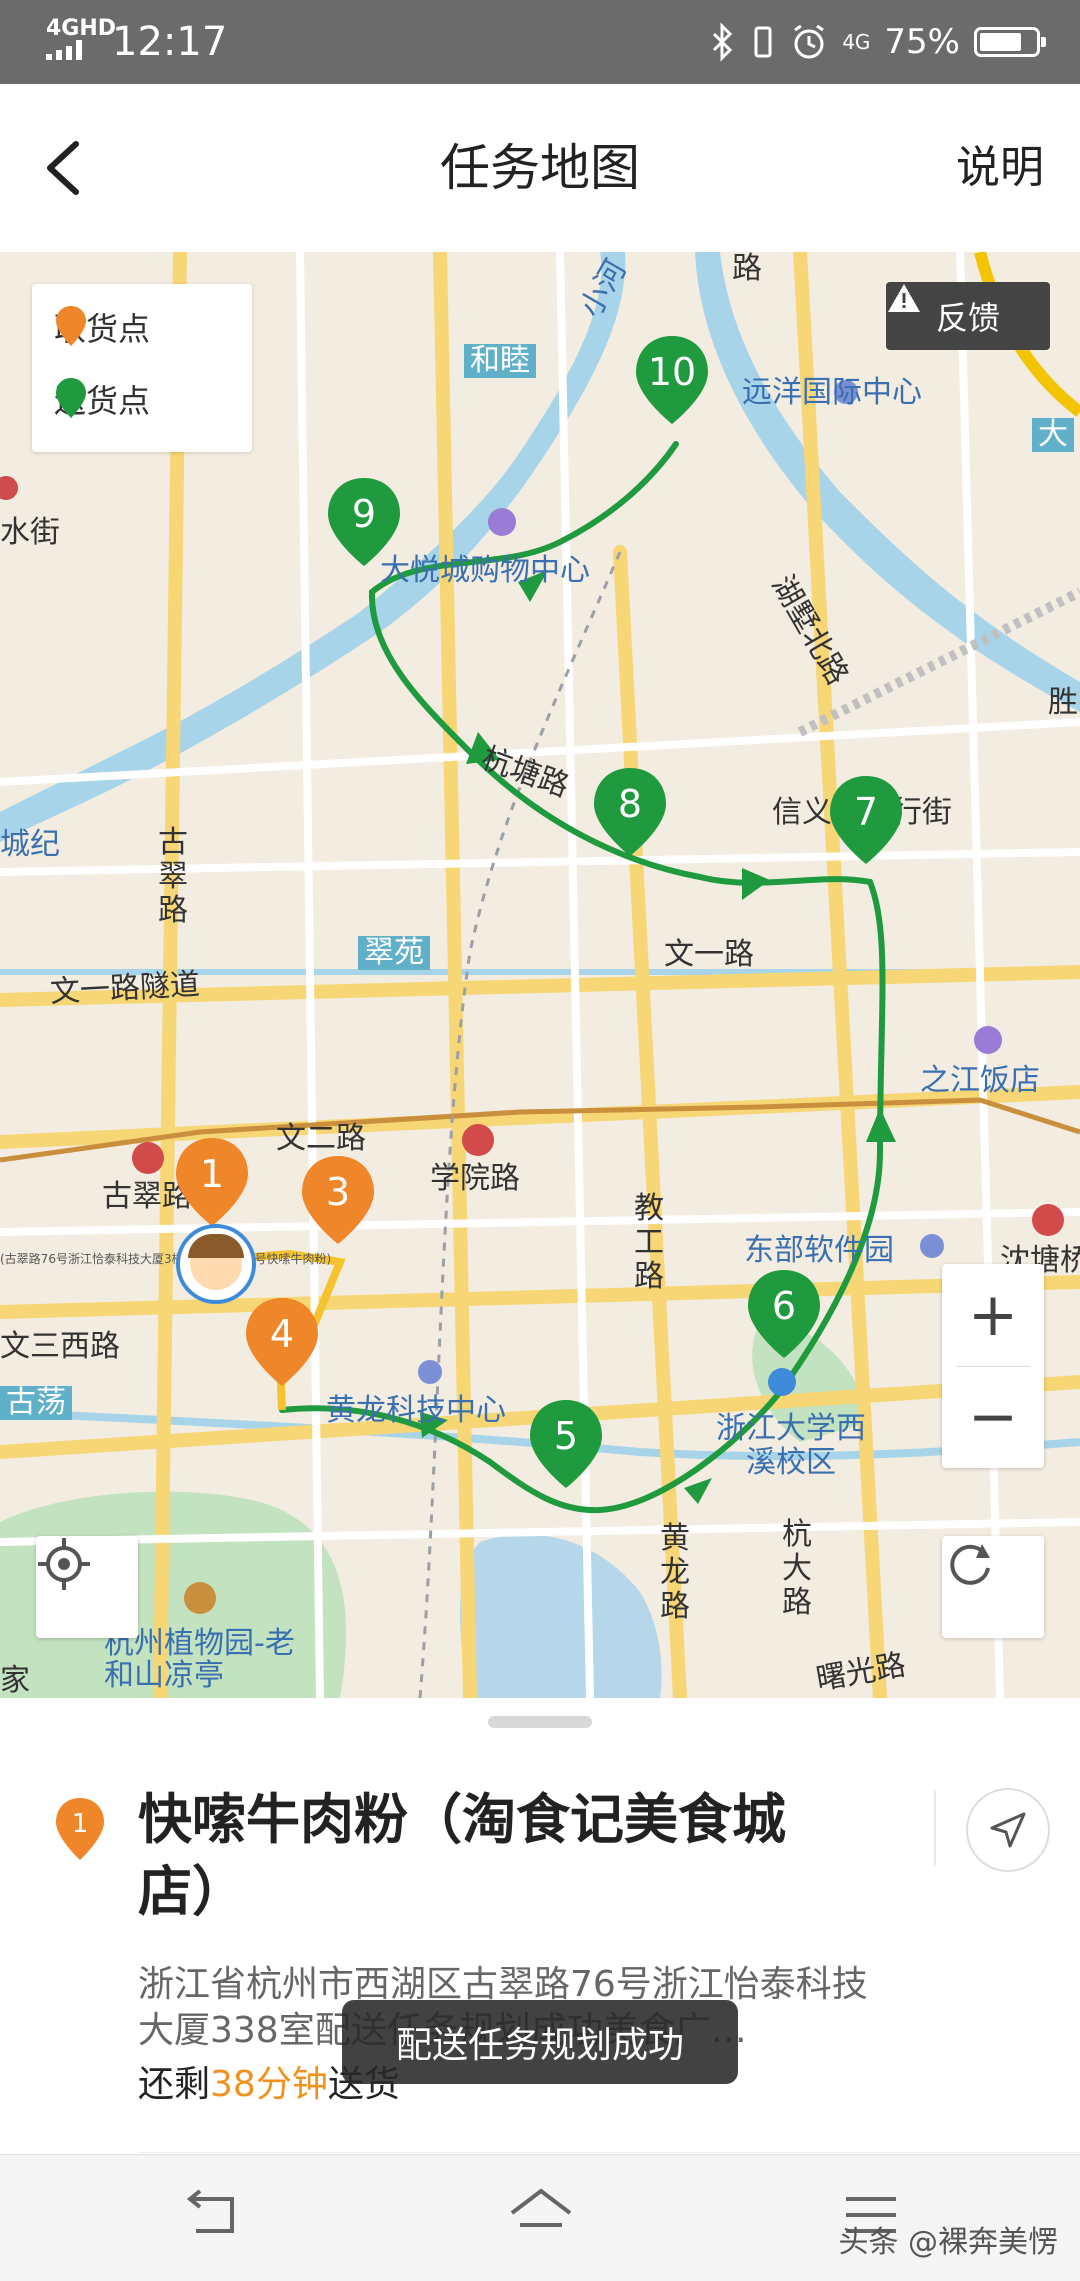 This screenshot has height=2281, width=1080. I want to click on clock: 12:17, so click(170, 42).